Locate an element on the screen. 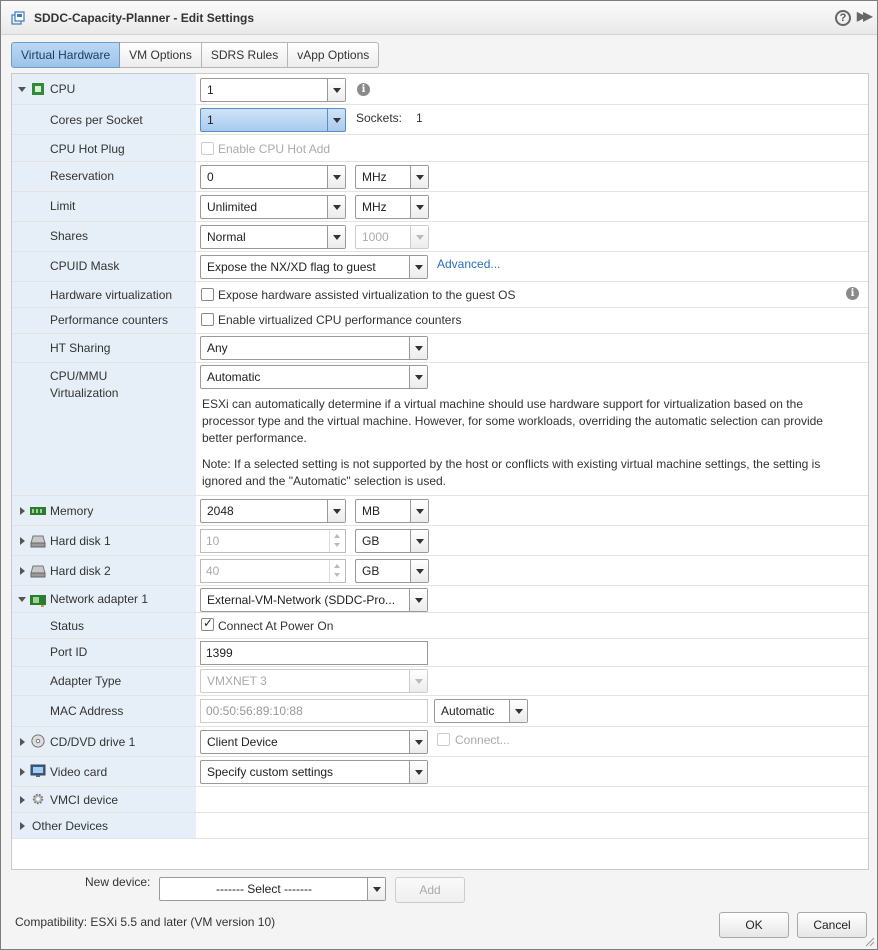 The height and width of the screenshot is (950, 878). expand-icon: ▶▶ is located at coordinates (865, 16).